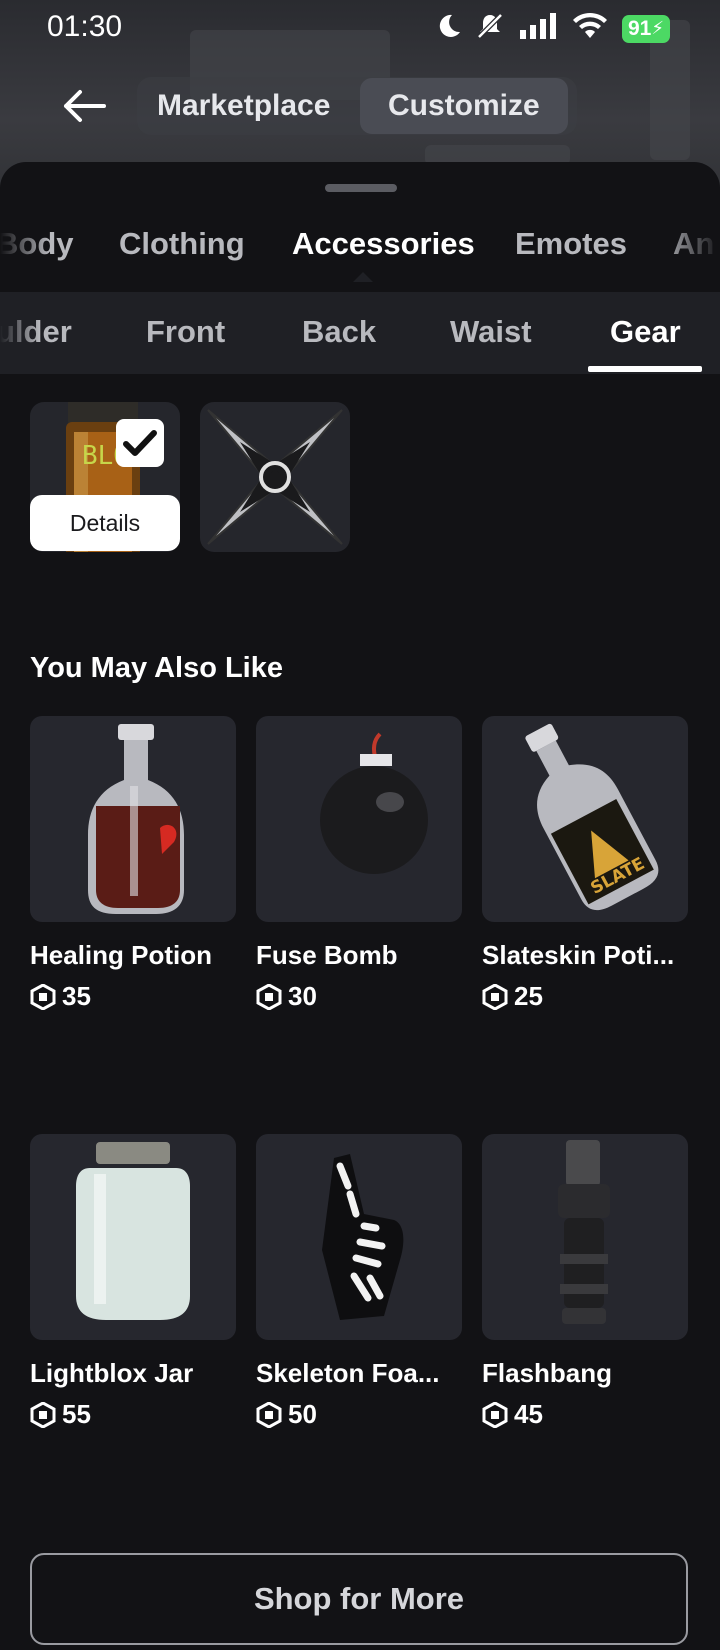 The image size is (720, 1650). What do you see at coordinates (133, 996) in the screenshot?
I see `item-price: 35` at bounding box center [133, 996].